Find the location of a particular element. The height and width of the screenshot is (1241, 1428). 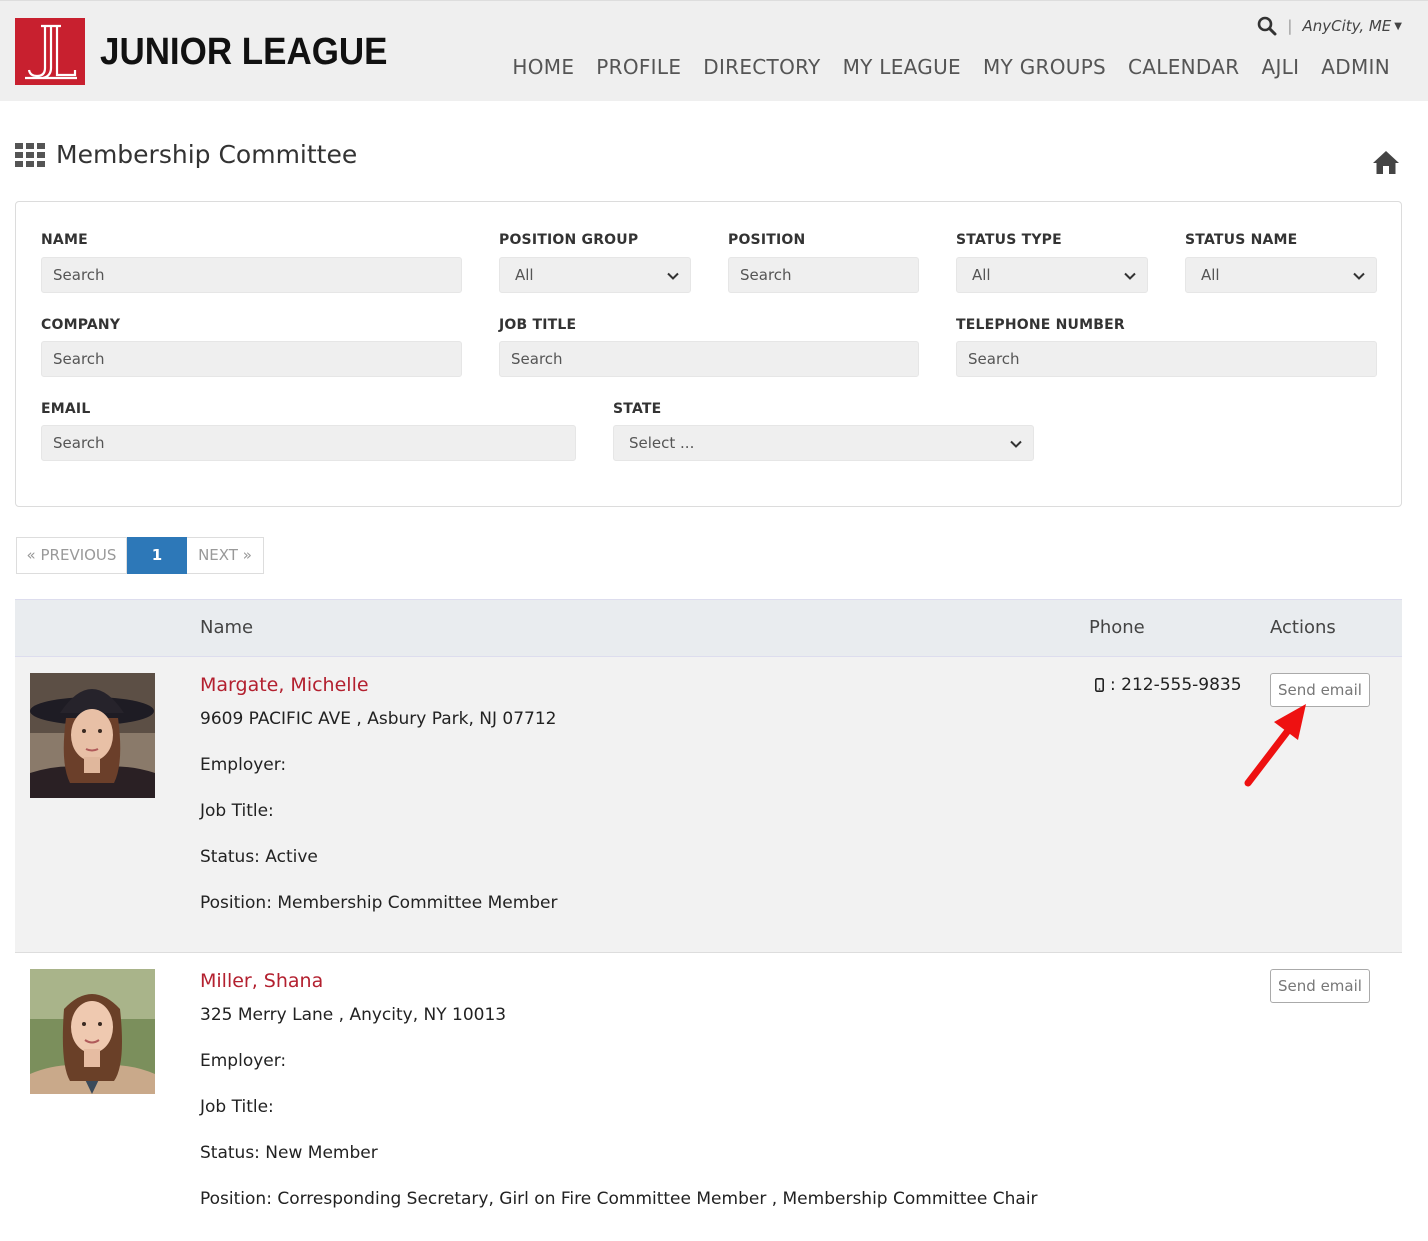

junior-league-logo is located at coordinates (50, 51).